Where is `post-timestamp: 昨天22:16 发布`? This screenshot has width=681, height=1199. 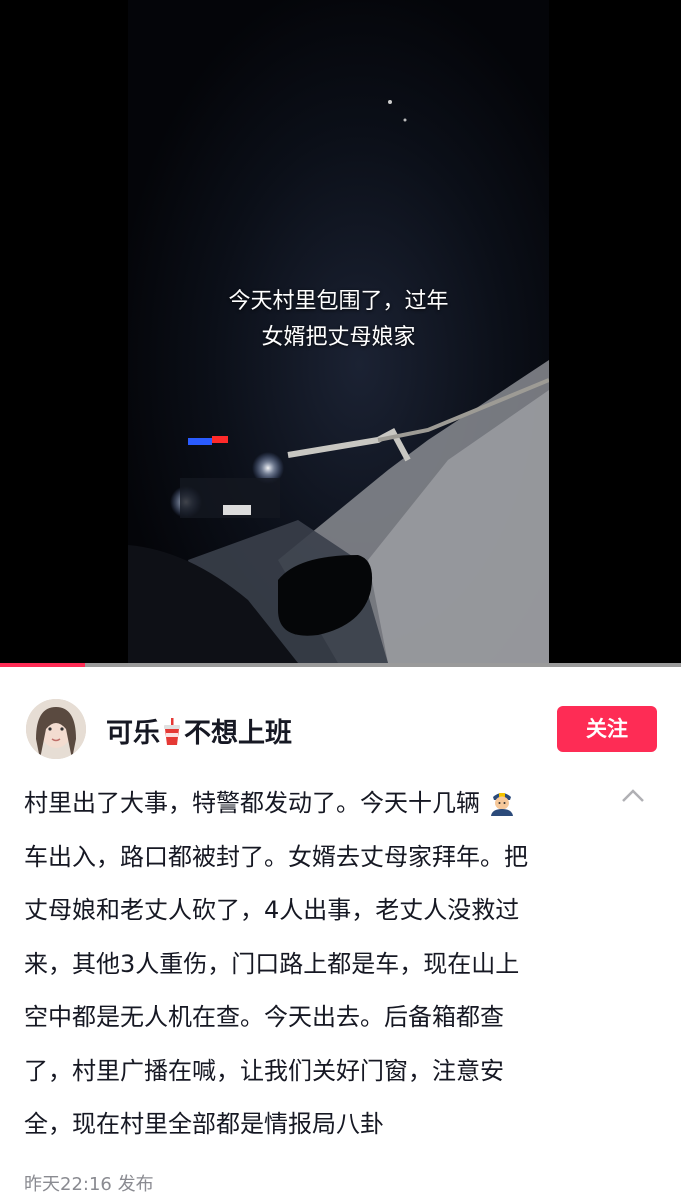 post-timestamp: 昨天22:16 发布 is located at coordinates (89, 1184).